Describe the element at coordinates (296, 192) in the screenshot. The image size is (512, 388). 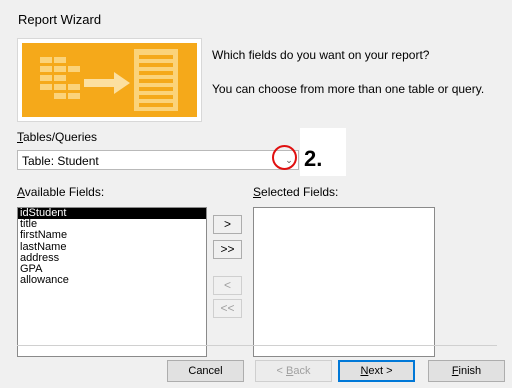
I see `selected-fields-label: Selected Fields:` at that location.